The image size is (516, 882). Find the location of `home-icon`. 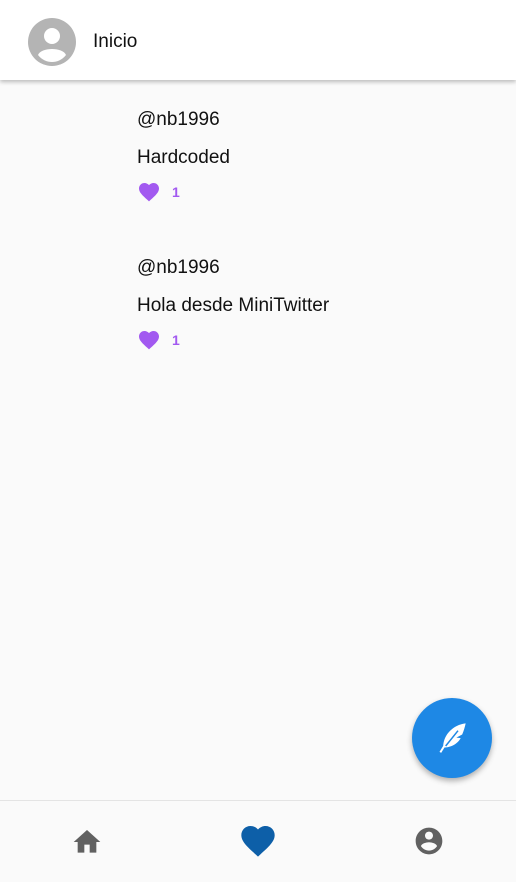

home-icon is located at coordinates (87, 841).